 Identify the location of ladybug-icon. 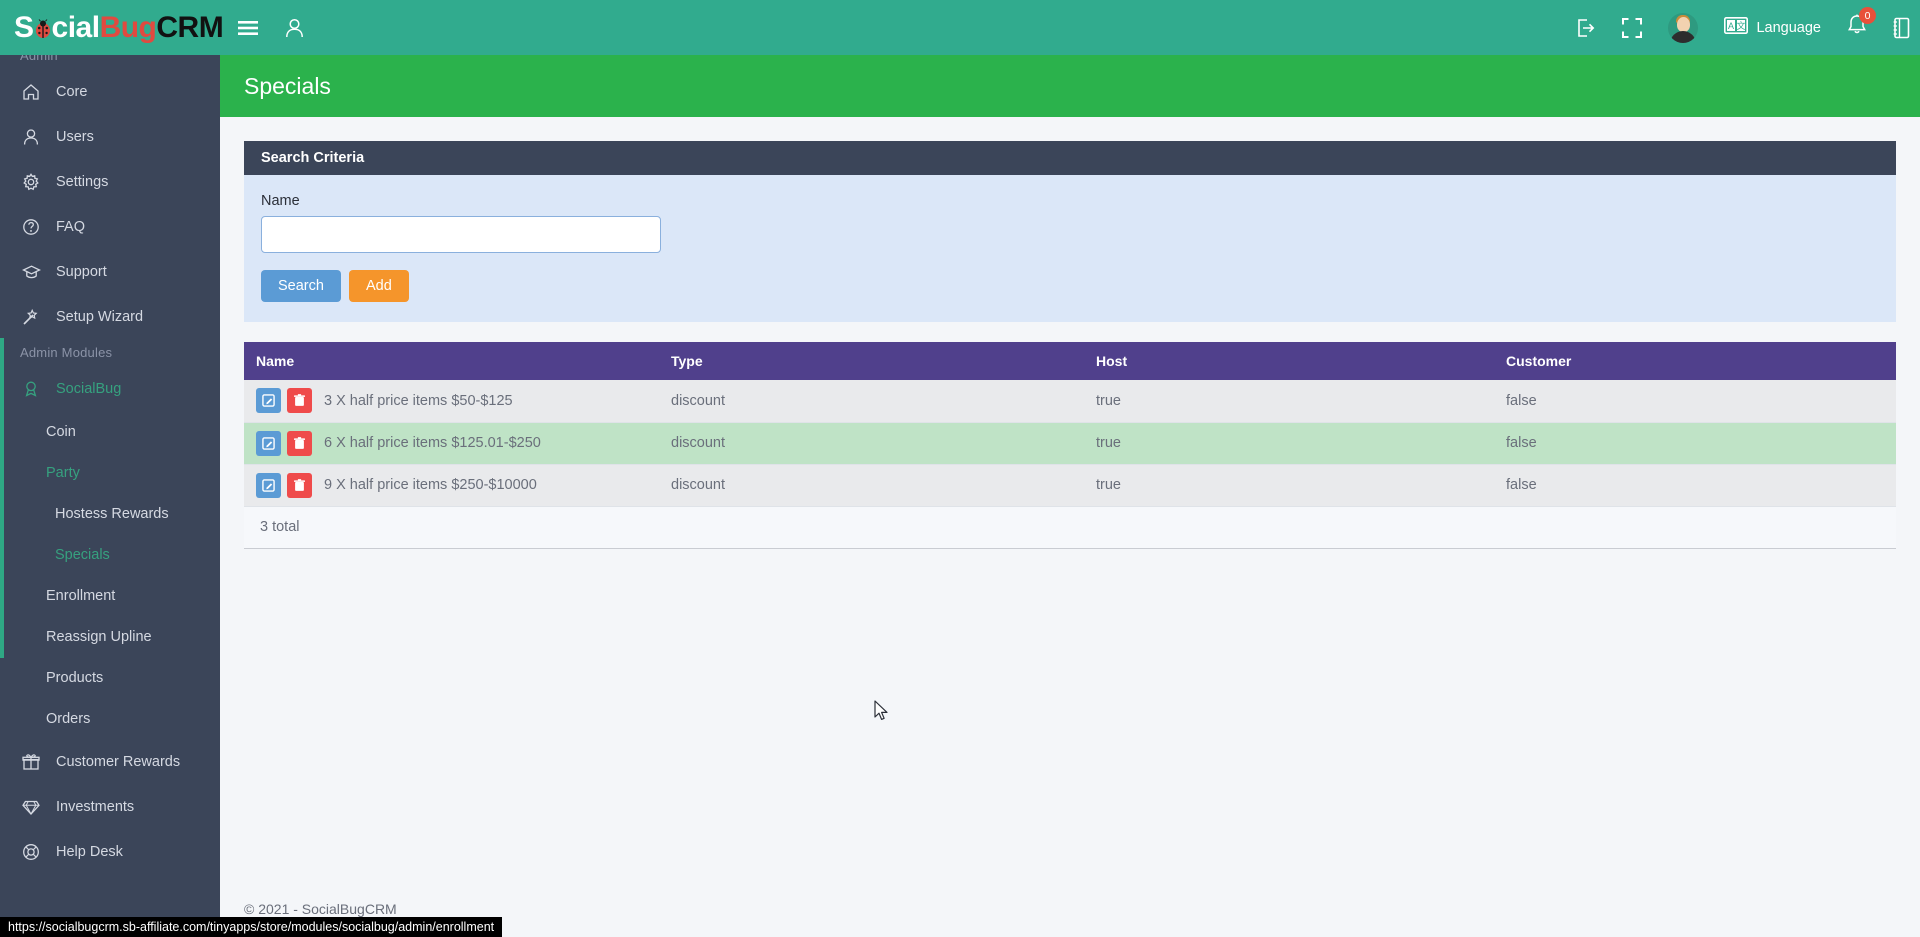
(43, 26).